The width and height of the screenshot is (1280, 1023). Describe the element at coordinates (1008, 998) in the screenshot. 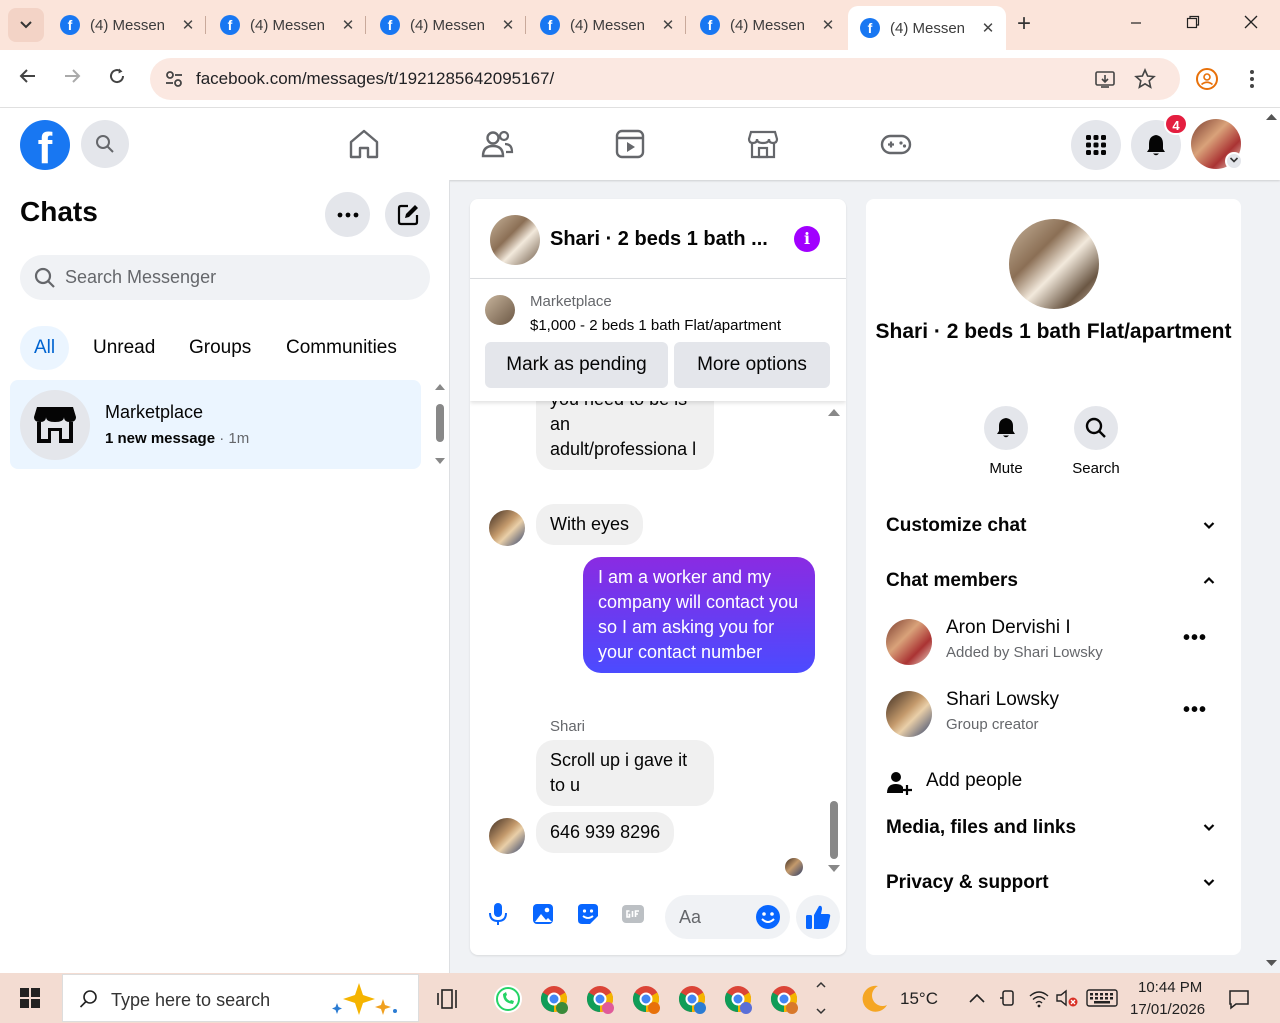

I see `device-icon` at that location.